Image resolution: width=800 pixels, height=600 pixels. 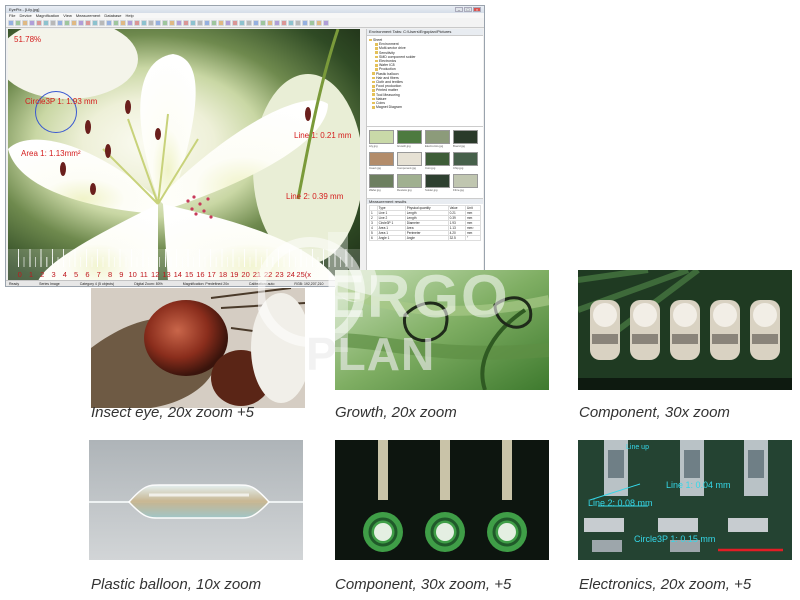 I want to click on status-text: RGB: 192,207,210, so click(x=309, y=284).